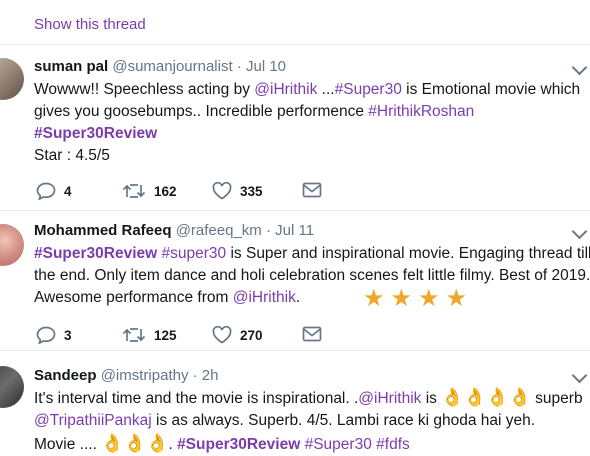 This screenshot has height=456, width=590. What do you see at coordinates (237, 191) in the screenshot?
I see `like-button: 335` at bounding box center [237, 191].